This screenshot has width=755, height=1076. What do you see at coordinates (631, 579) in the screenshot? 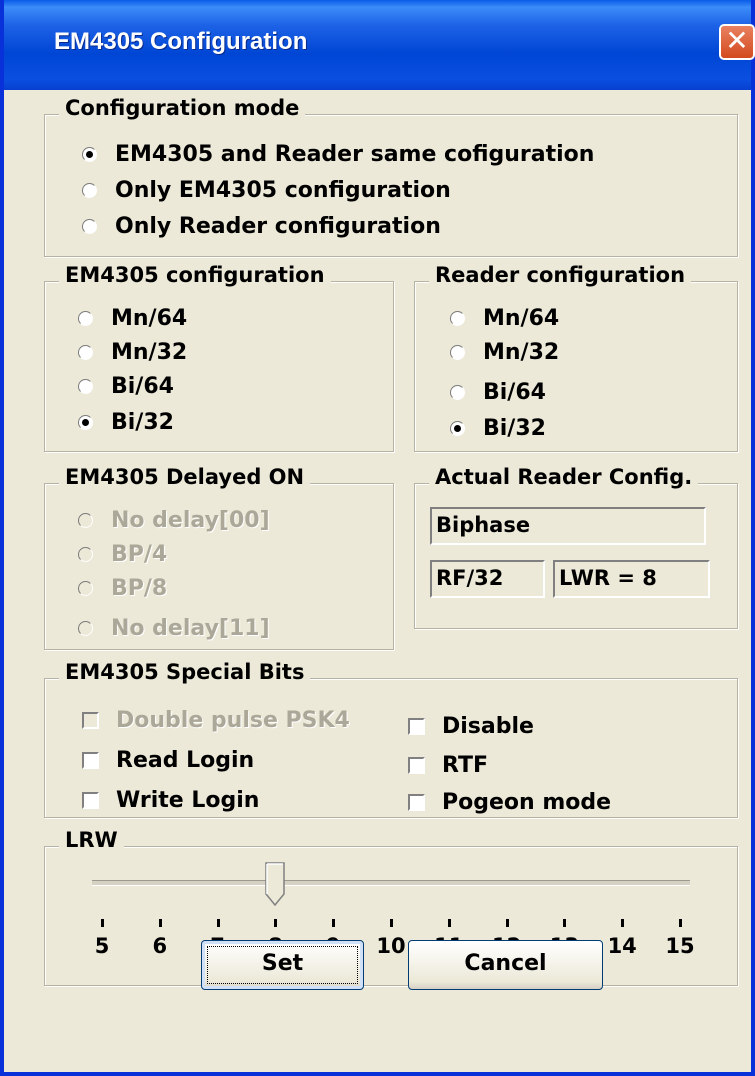
I see `lwr-field: LWR = 8` at bounding box center [631, 579].